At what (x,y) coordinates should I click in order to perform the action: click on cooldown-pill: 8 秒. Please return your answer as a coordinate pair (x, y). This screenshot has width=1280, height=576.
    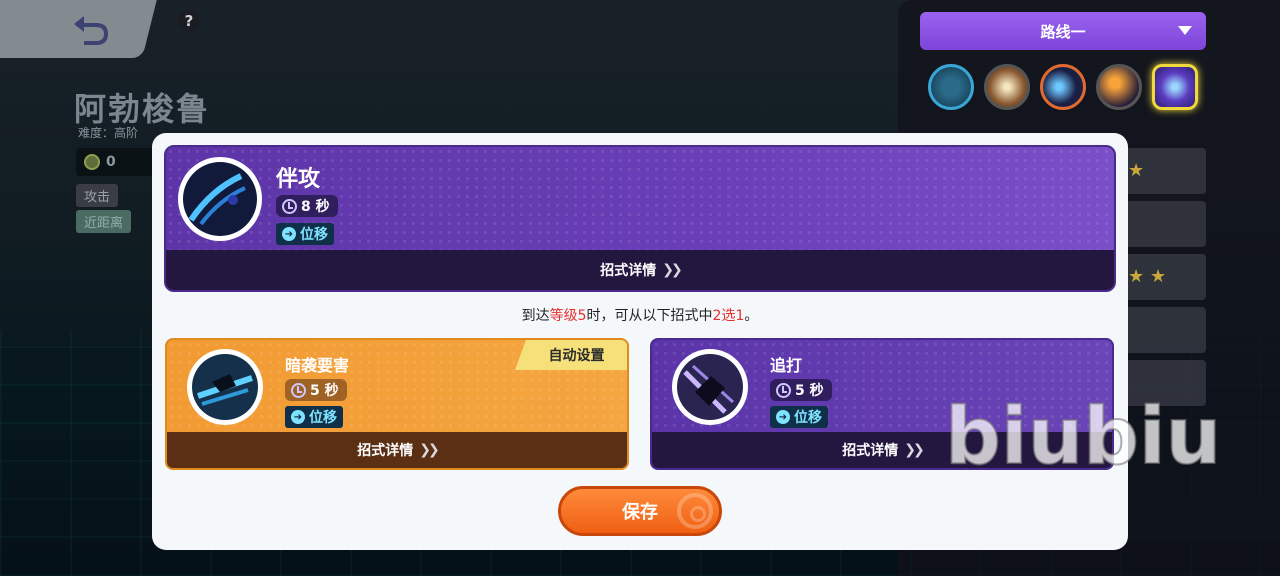
    Looking at the image, I should click on (307, 206).